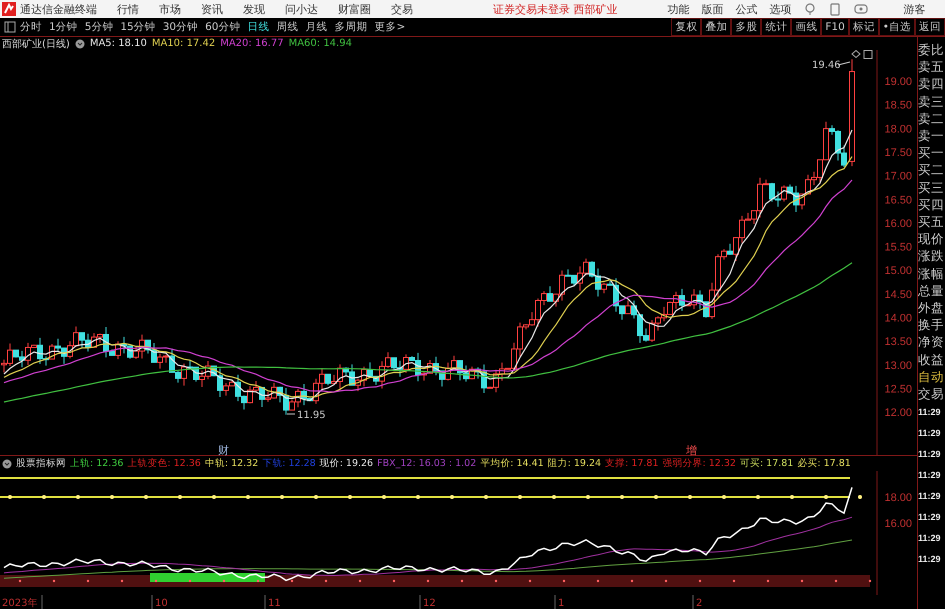  Describe the element at coordinates (747, 9) in the screenshot. I see `menu-item: 公式` at that location.